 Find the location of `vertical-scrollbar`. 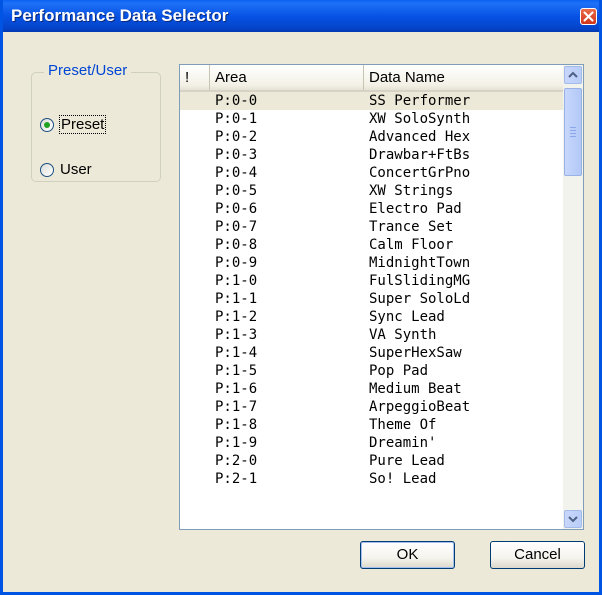

vertical-scrollbar is located at coordinates (573, 297).